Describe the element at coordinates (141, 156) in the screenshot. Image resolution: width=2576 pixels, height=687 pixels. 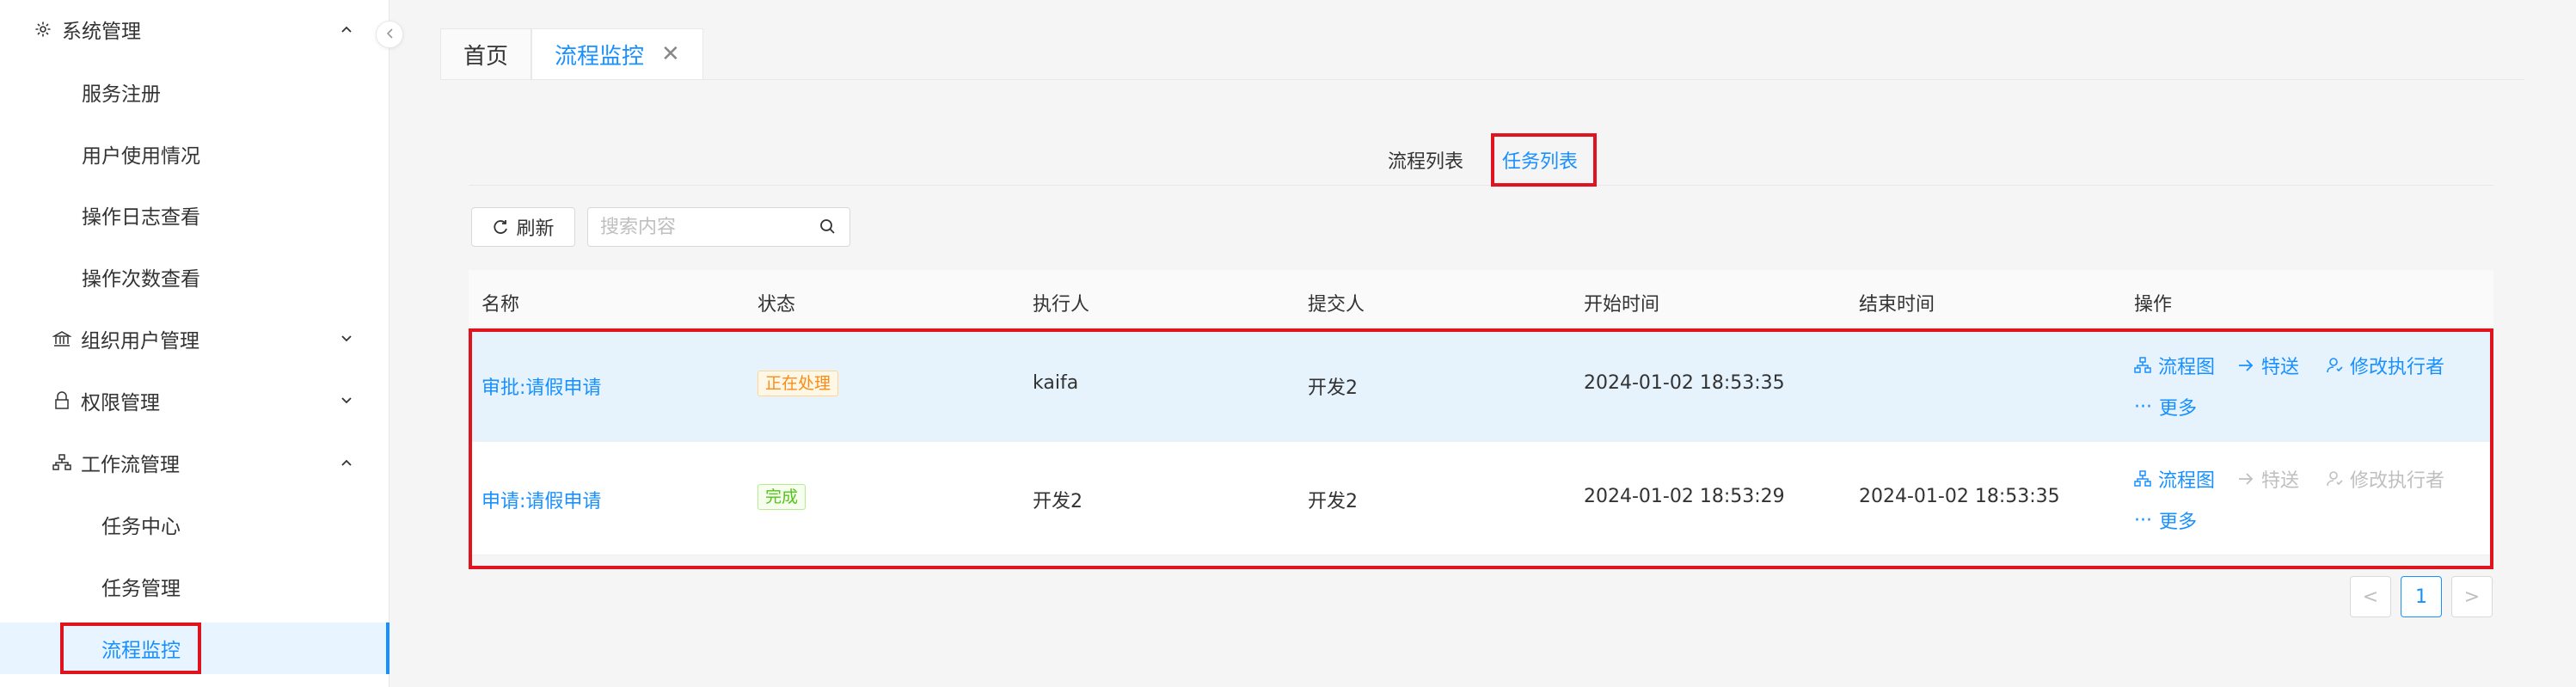
I see `sidebar-item-label: 用户使用情况` at that location.